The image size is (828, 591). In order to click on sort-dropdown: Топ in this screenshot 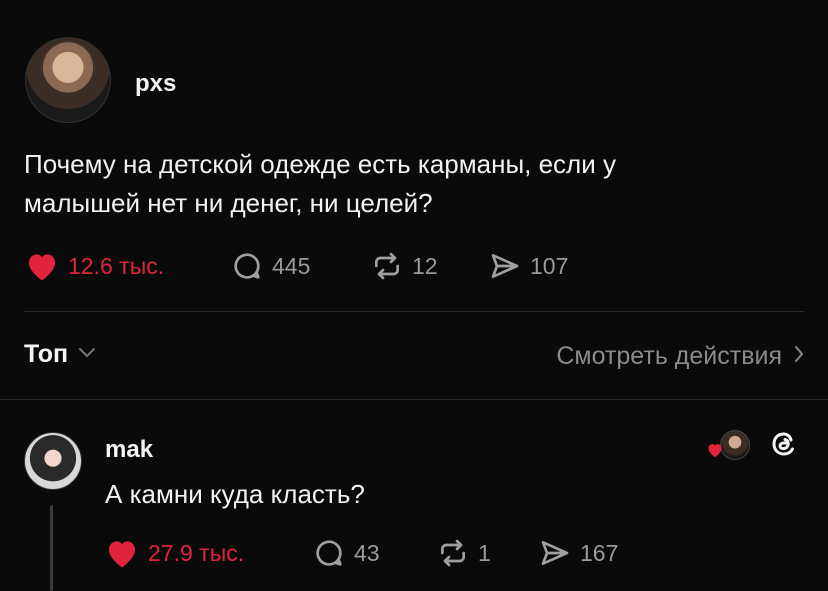, I will do `click(60, 354)`.